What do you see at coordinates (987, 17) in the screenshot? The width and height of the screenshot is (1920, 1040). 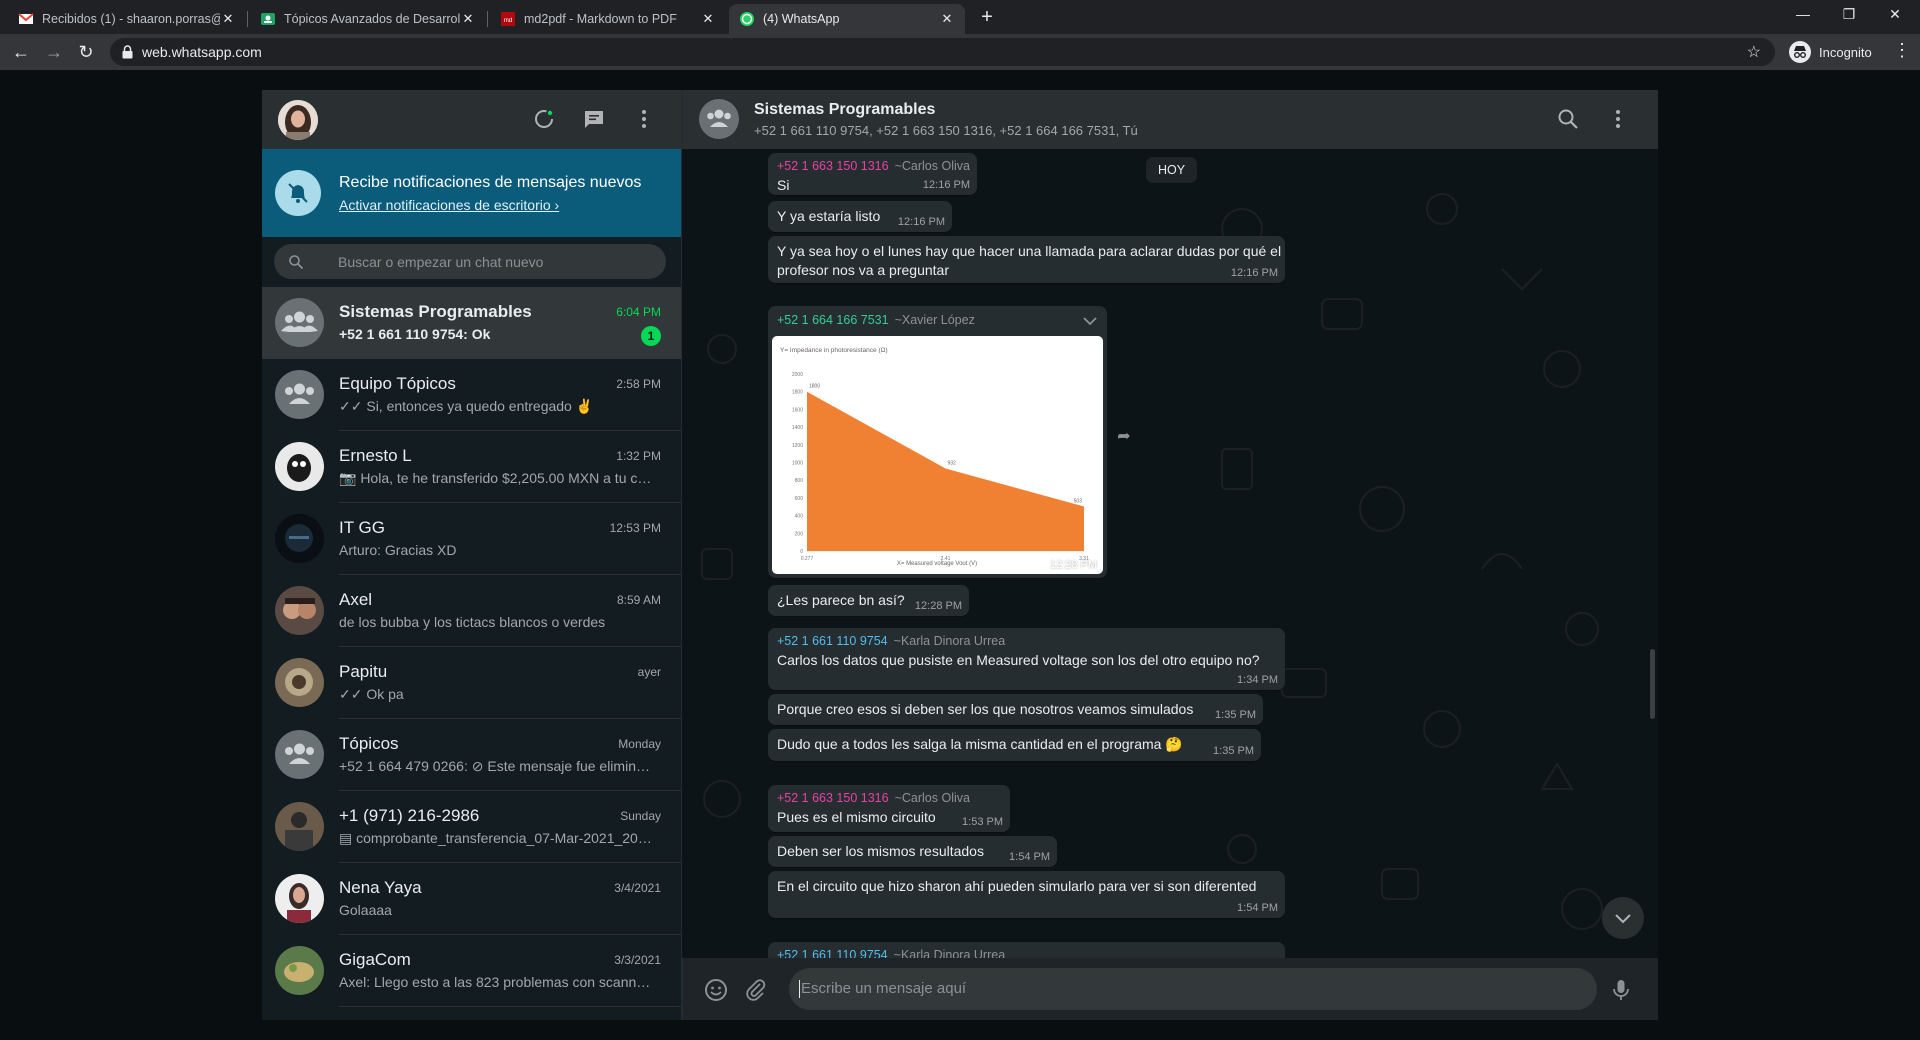 I see `new-tab-button: +` at bounding box center [987, 17].